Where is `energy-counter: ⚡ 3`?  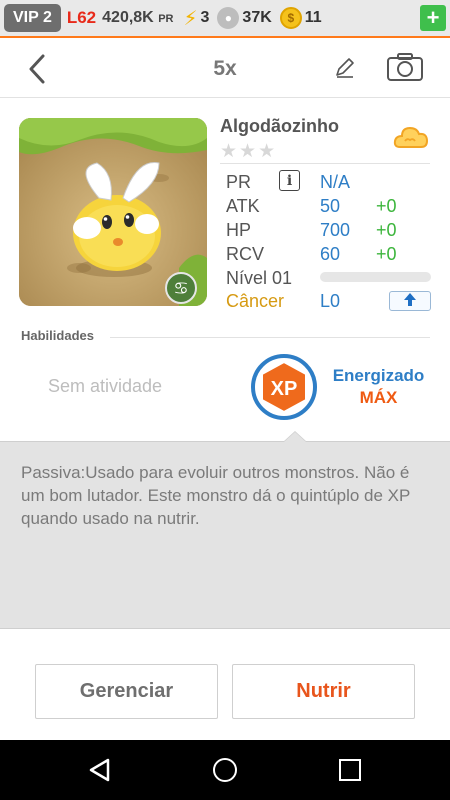
energy-counter: ⚡ 3 is located at coordinates (196, 18).